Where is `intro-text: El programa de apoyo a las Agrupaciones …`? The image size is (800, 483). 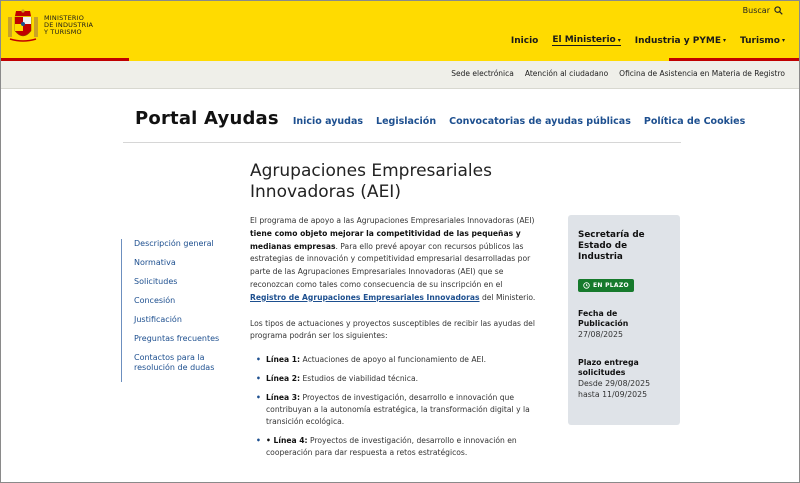
intro-text: El programa de apoyo a las Agrupaciones … is located at coordinates (392, 220).